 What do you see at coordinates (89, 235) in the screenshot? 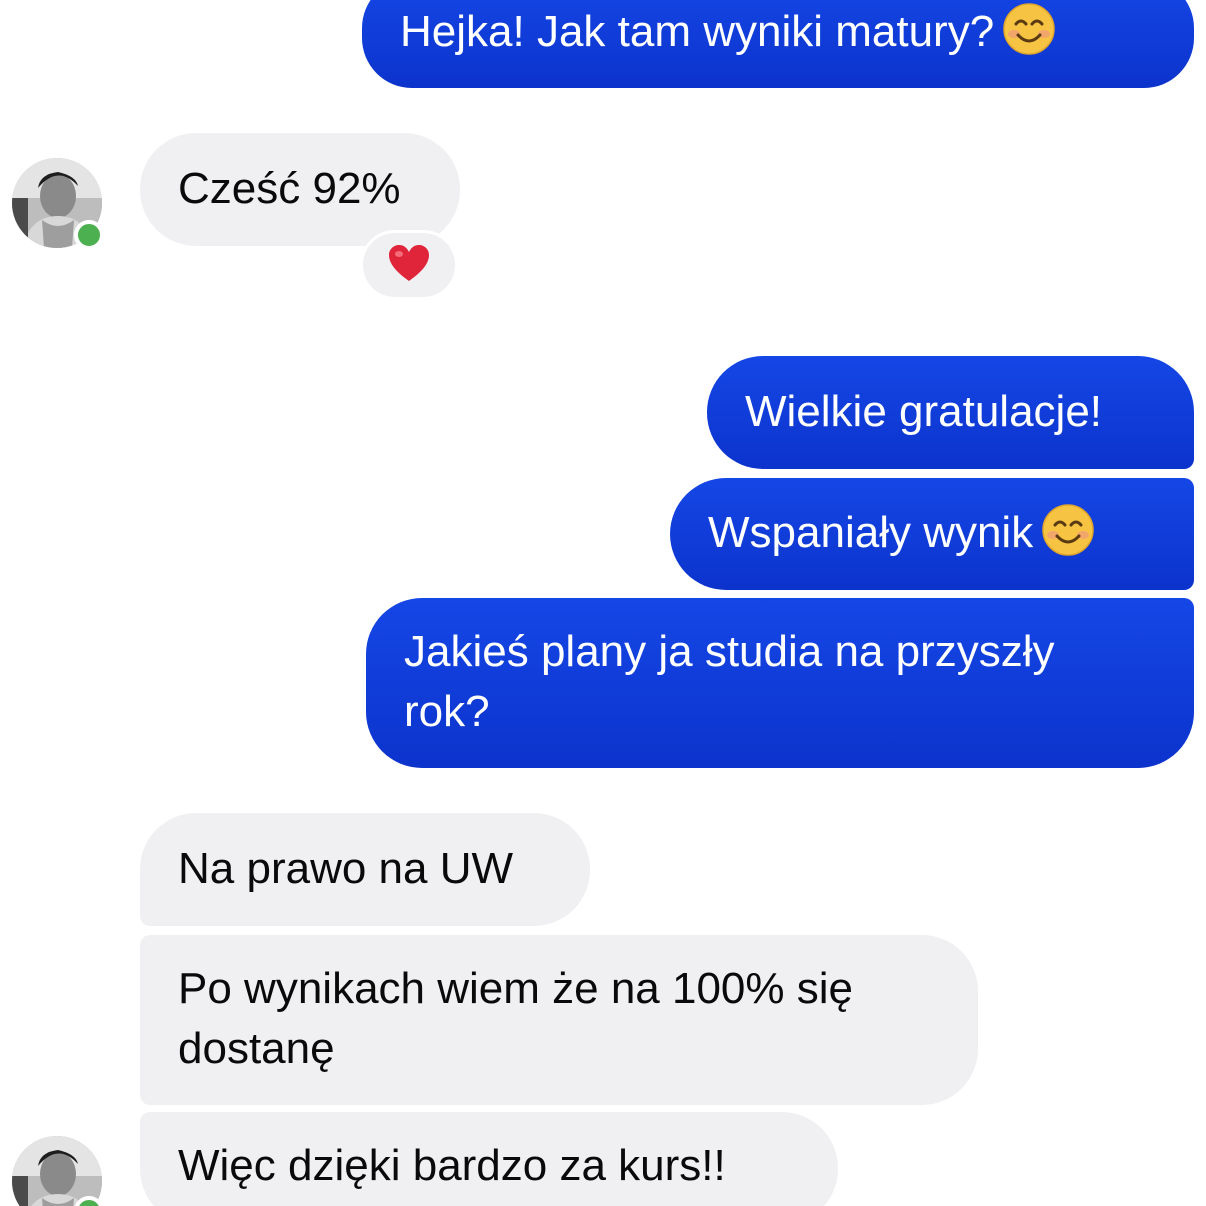
I see `online-status-dot` at bounding box center [89, 235].